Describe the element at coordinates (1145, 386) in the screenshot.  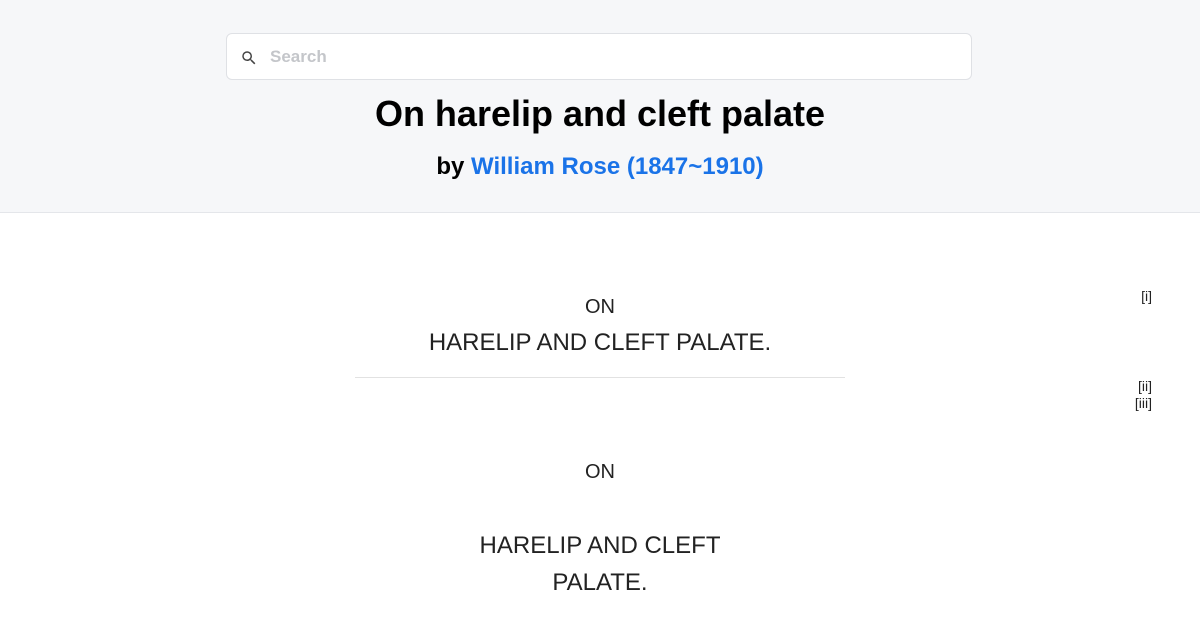
I see `page-marker-ii: [ii]` at that location.